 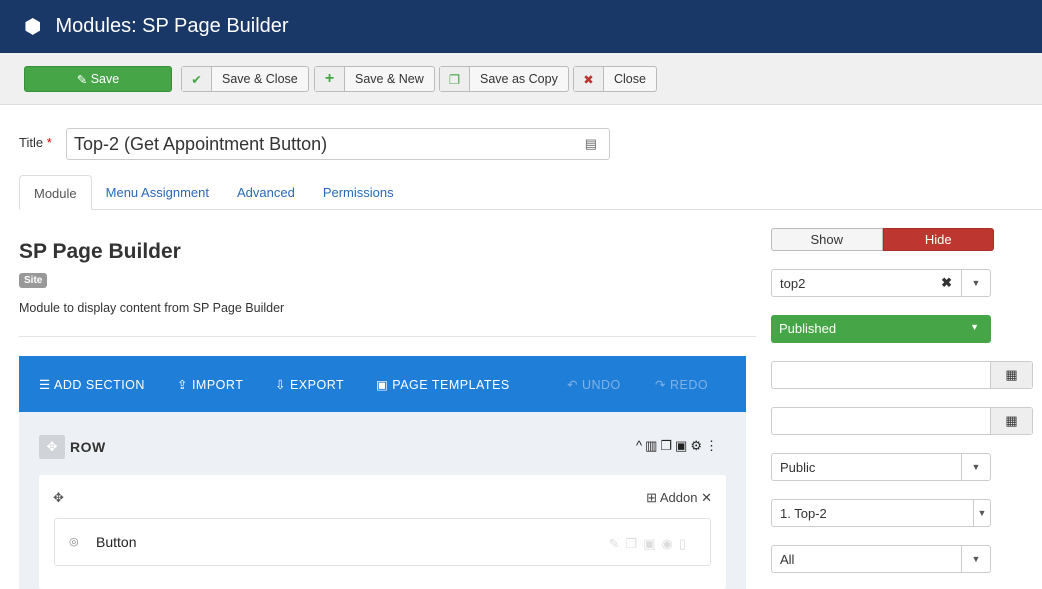 I want to click on module-name: SP Page Builder, so click(x=100, y=251).